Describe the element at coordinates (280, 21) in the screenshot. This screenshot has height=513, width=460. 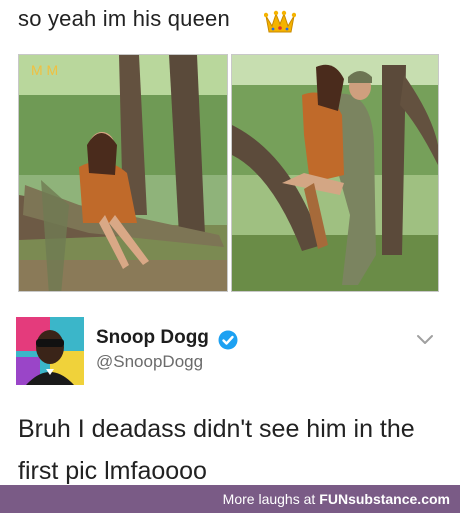
I see `crown-icon` at that location.